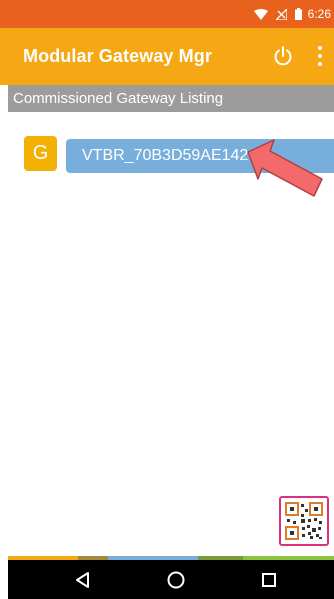 The image size is (334, 599). What do you see at coordinates (298, 14) in the screenshot?
I see `battery-icon` at bounding box center [298, 14].